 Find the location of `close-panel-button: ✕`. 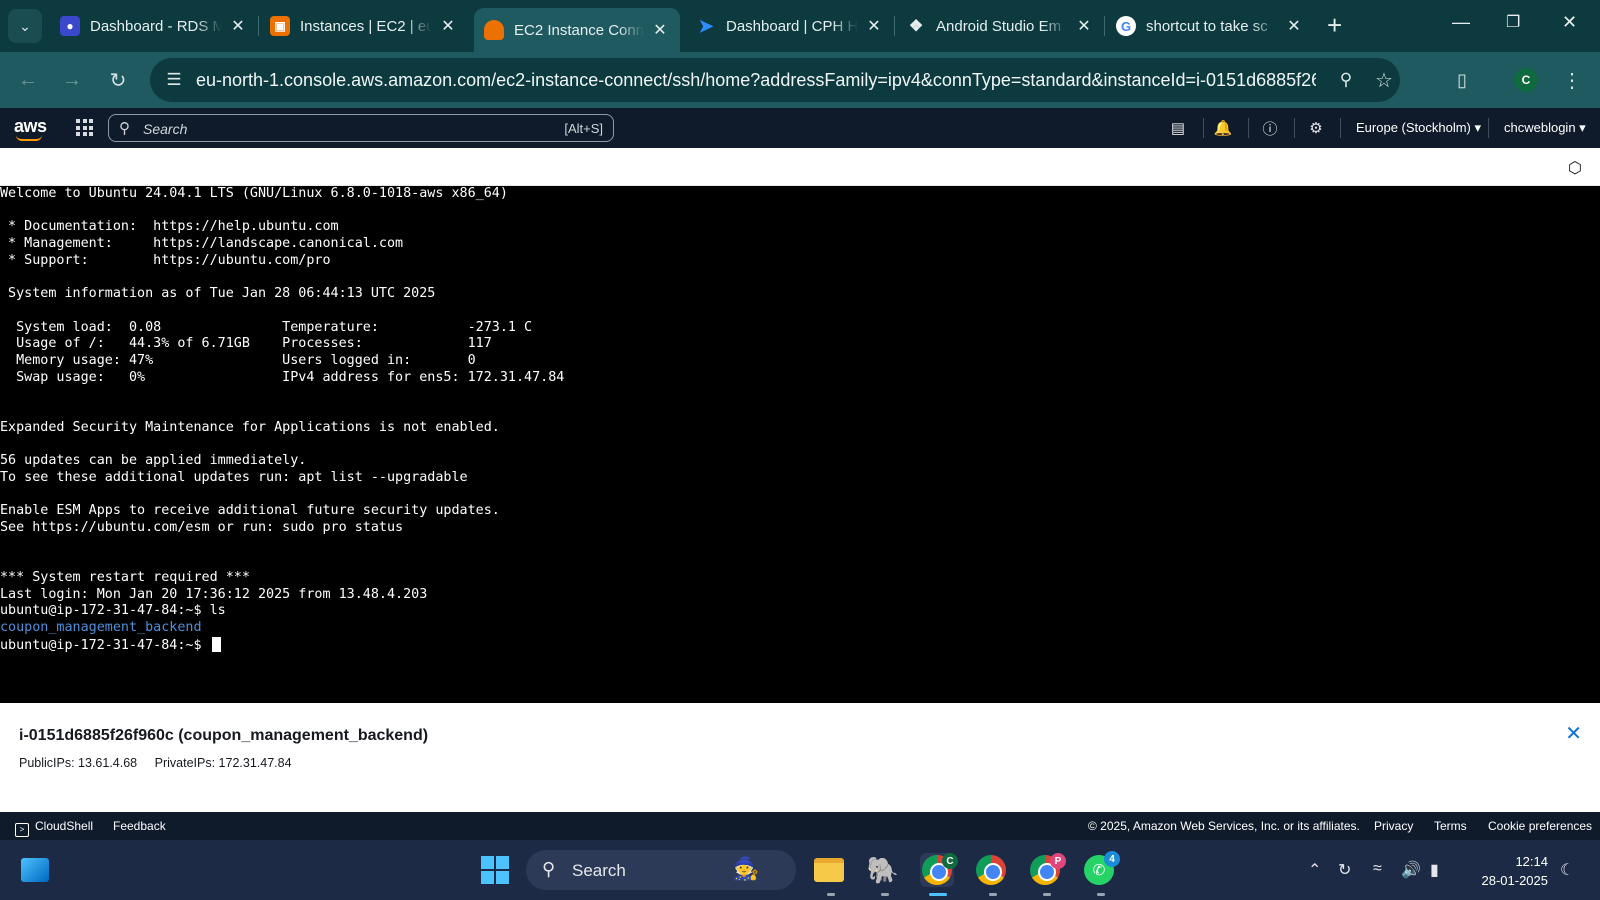

close-panel-button: ✕ is located at coordinates (1573, 733).